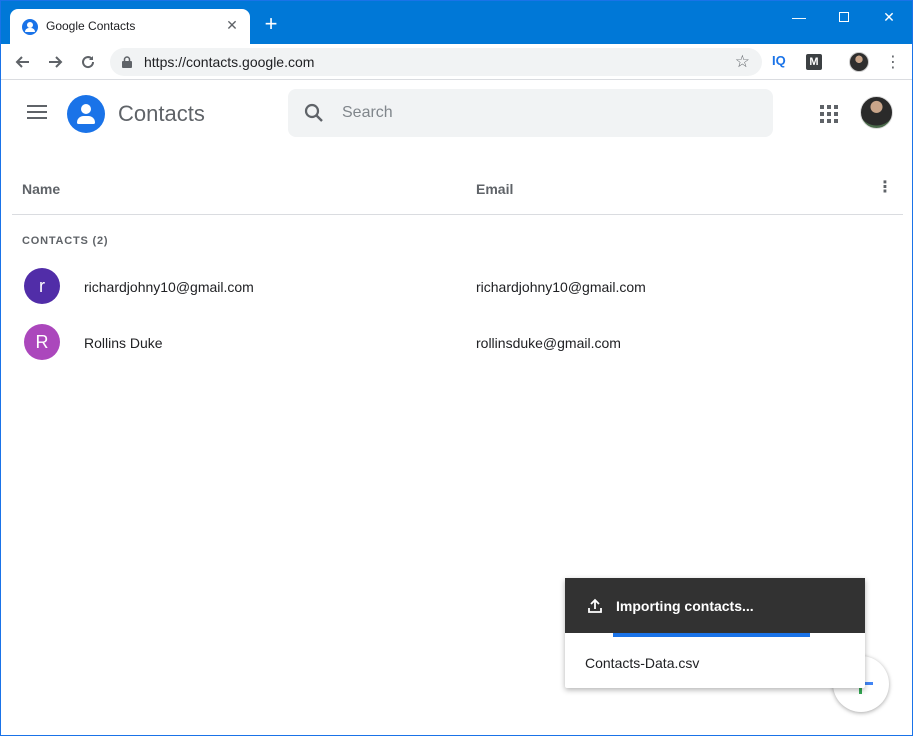 This screenshot has width=913, height=736. What do you see at coordinates (367, 112) in the screenshot?
I see `search-placeholder: Search` at bounding box center [367, 112].